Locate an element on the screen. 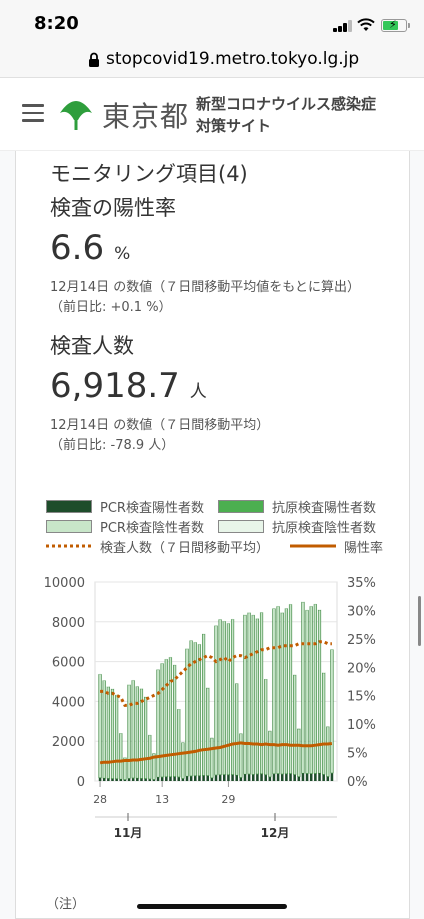  month-label: 12月 is located at coordinates (275, 833).